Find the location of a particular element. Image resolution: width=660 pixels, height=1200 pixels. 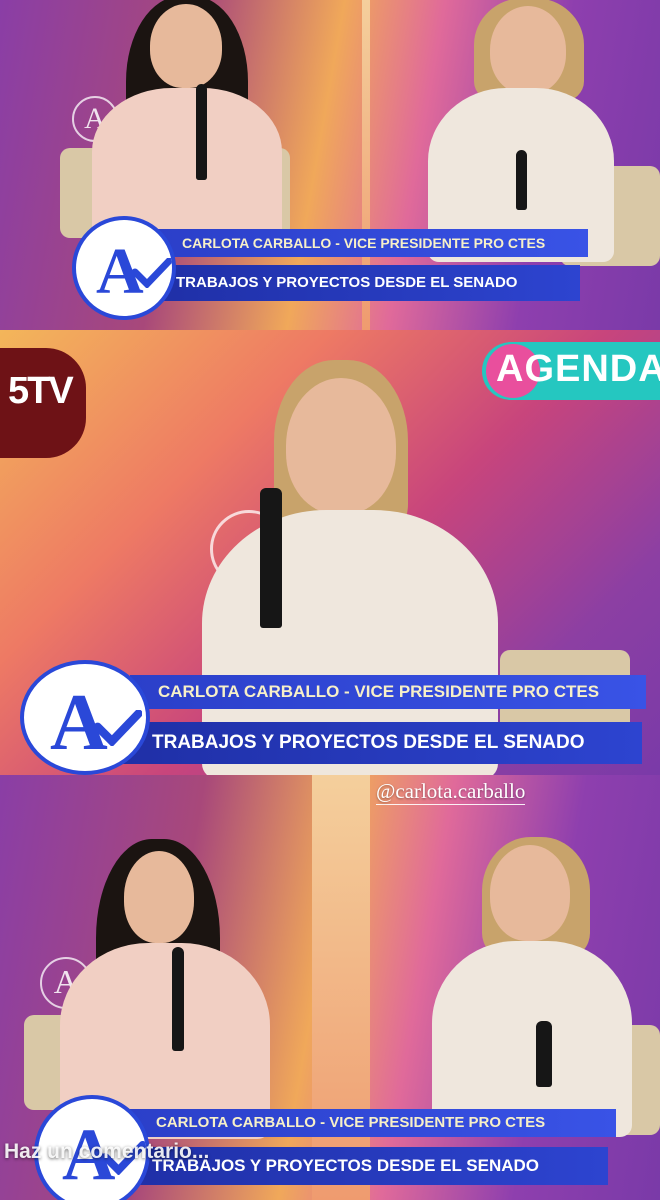

mention-sticker: @carlota.carballo is located at coordinates (451, 792).